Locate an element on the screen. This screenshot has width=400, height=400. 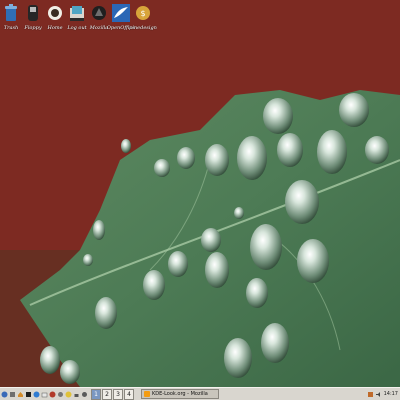
mozilla-launcher-icon is located at coordinates (52, 394).